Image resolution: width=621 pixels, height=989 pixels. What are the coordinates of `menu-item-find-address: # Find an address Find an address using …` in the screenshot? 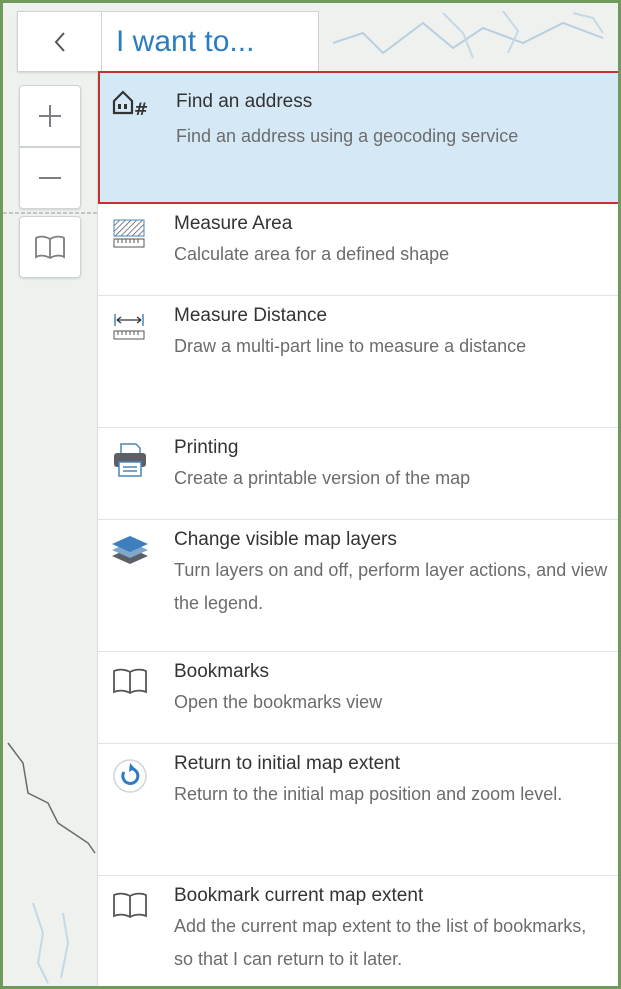 It's located at (358, 137).